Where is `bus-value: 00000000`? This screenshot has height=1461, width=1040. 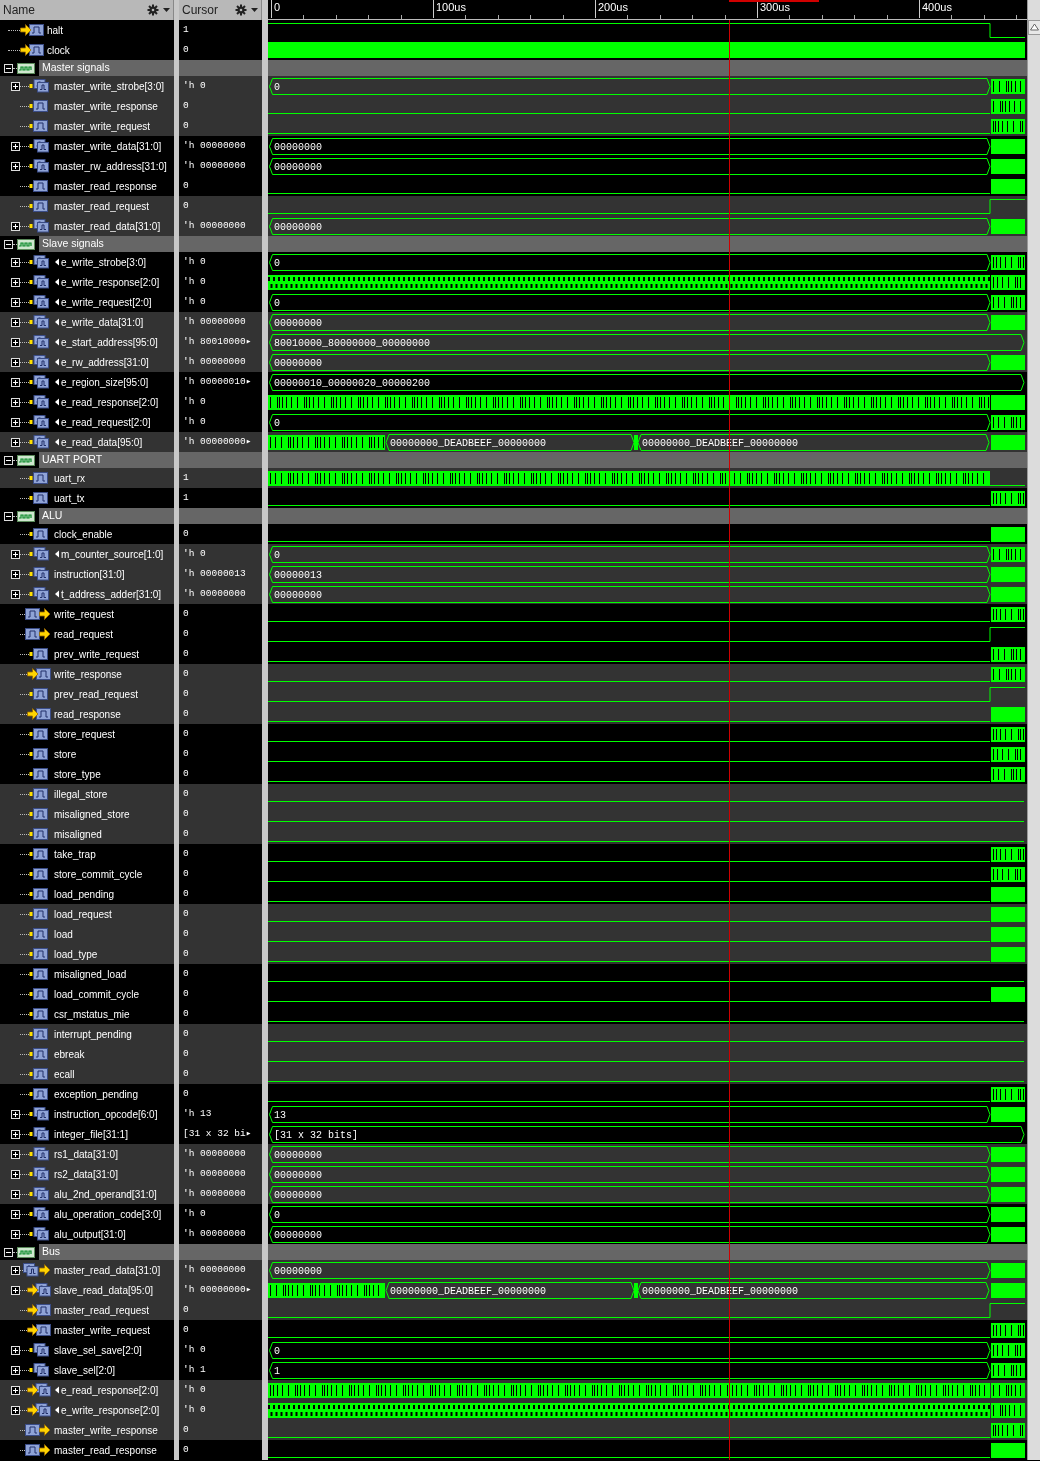 bus-value: 00000000 is located at coordinates (298, 323).